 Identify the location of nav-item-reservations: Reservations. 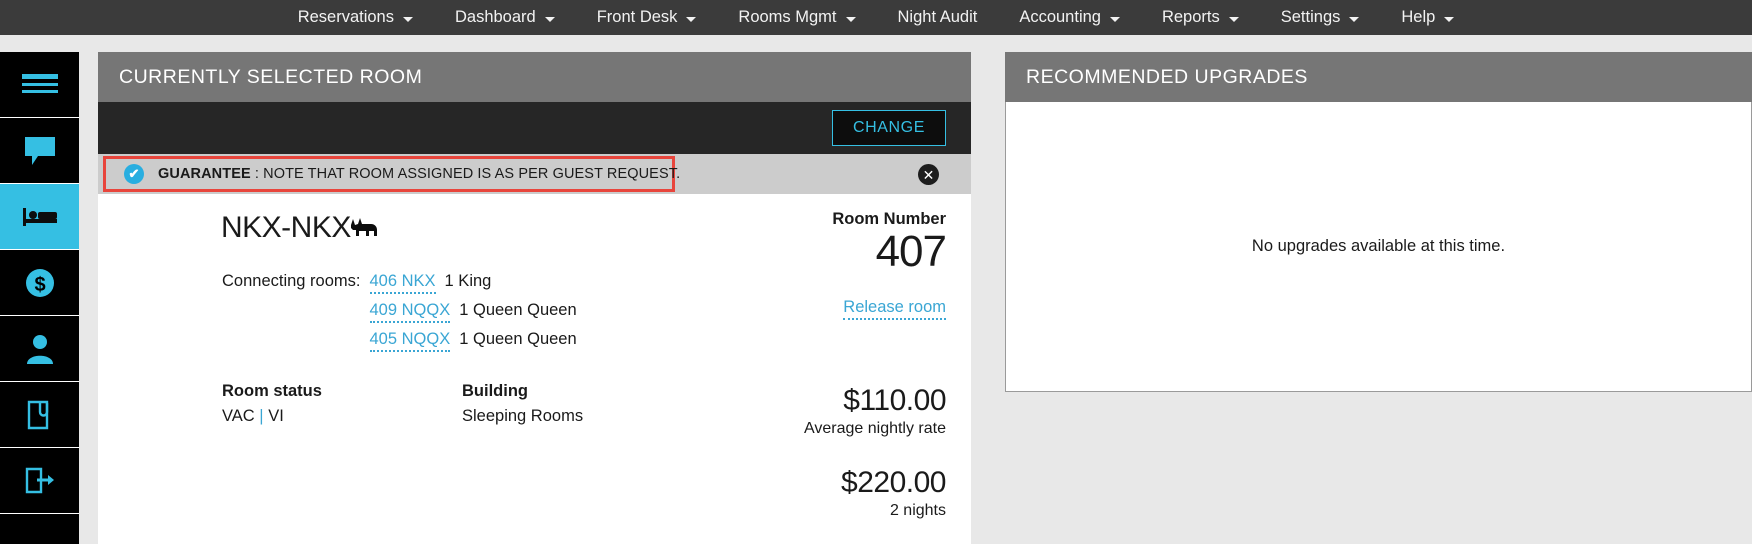
(355, 17).